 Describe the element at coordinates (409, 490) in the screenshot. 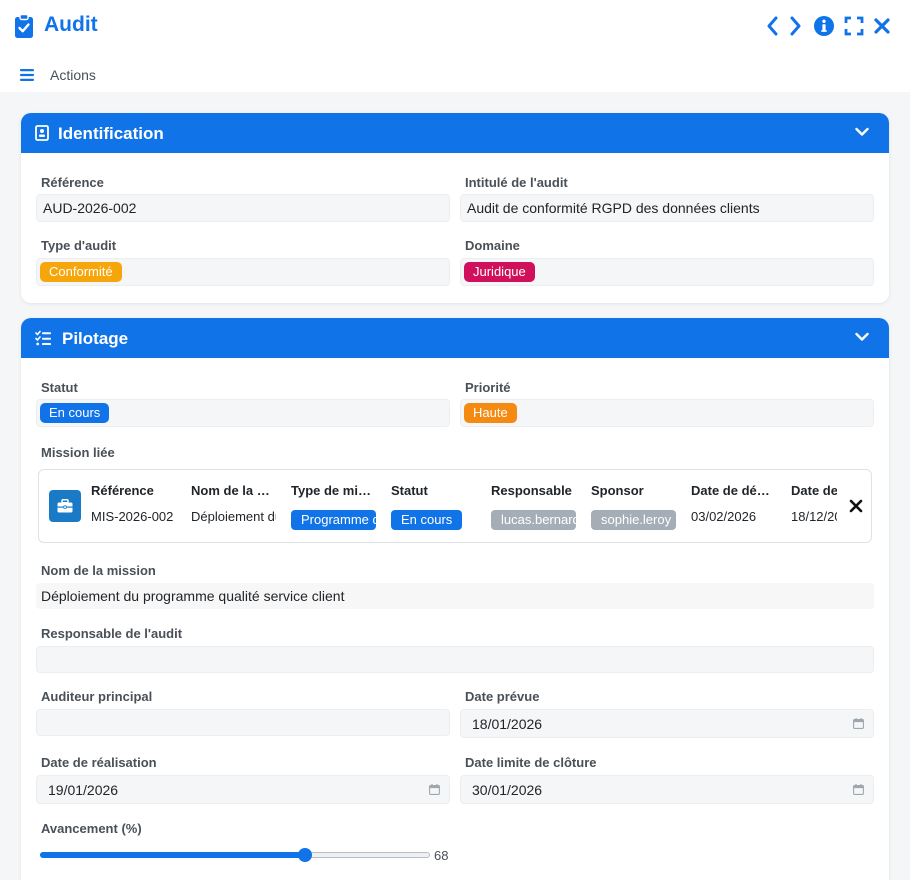

I see `mission-header-statut: Statut` at that location.